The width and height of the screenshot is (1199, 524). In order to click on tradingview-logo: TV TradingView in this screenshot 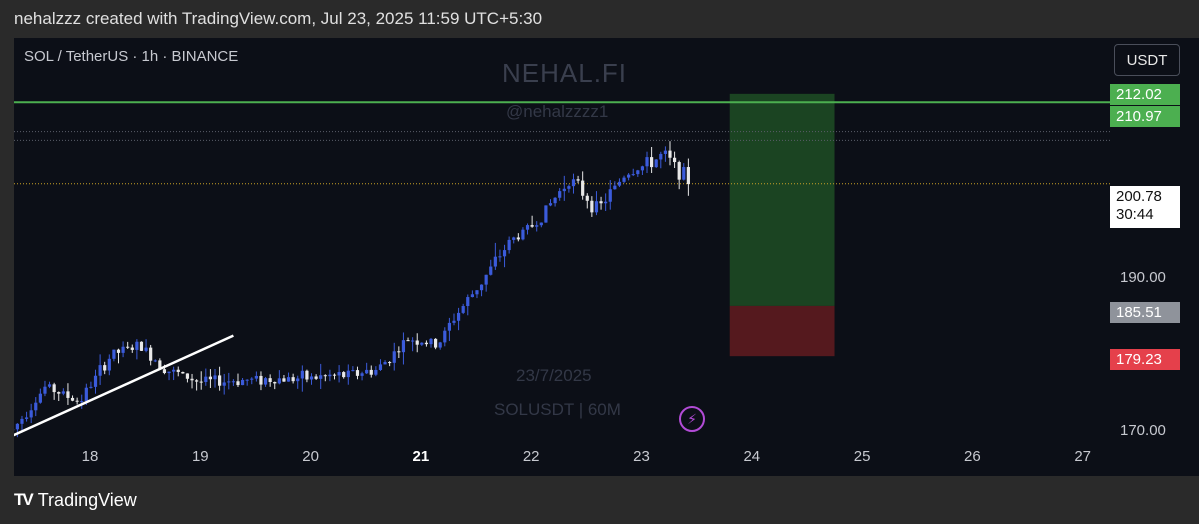, I will do `click(75, 500)`.